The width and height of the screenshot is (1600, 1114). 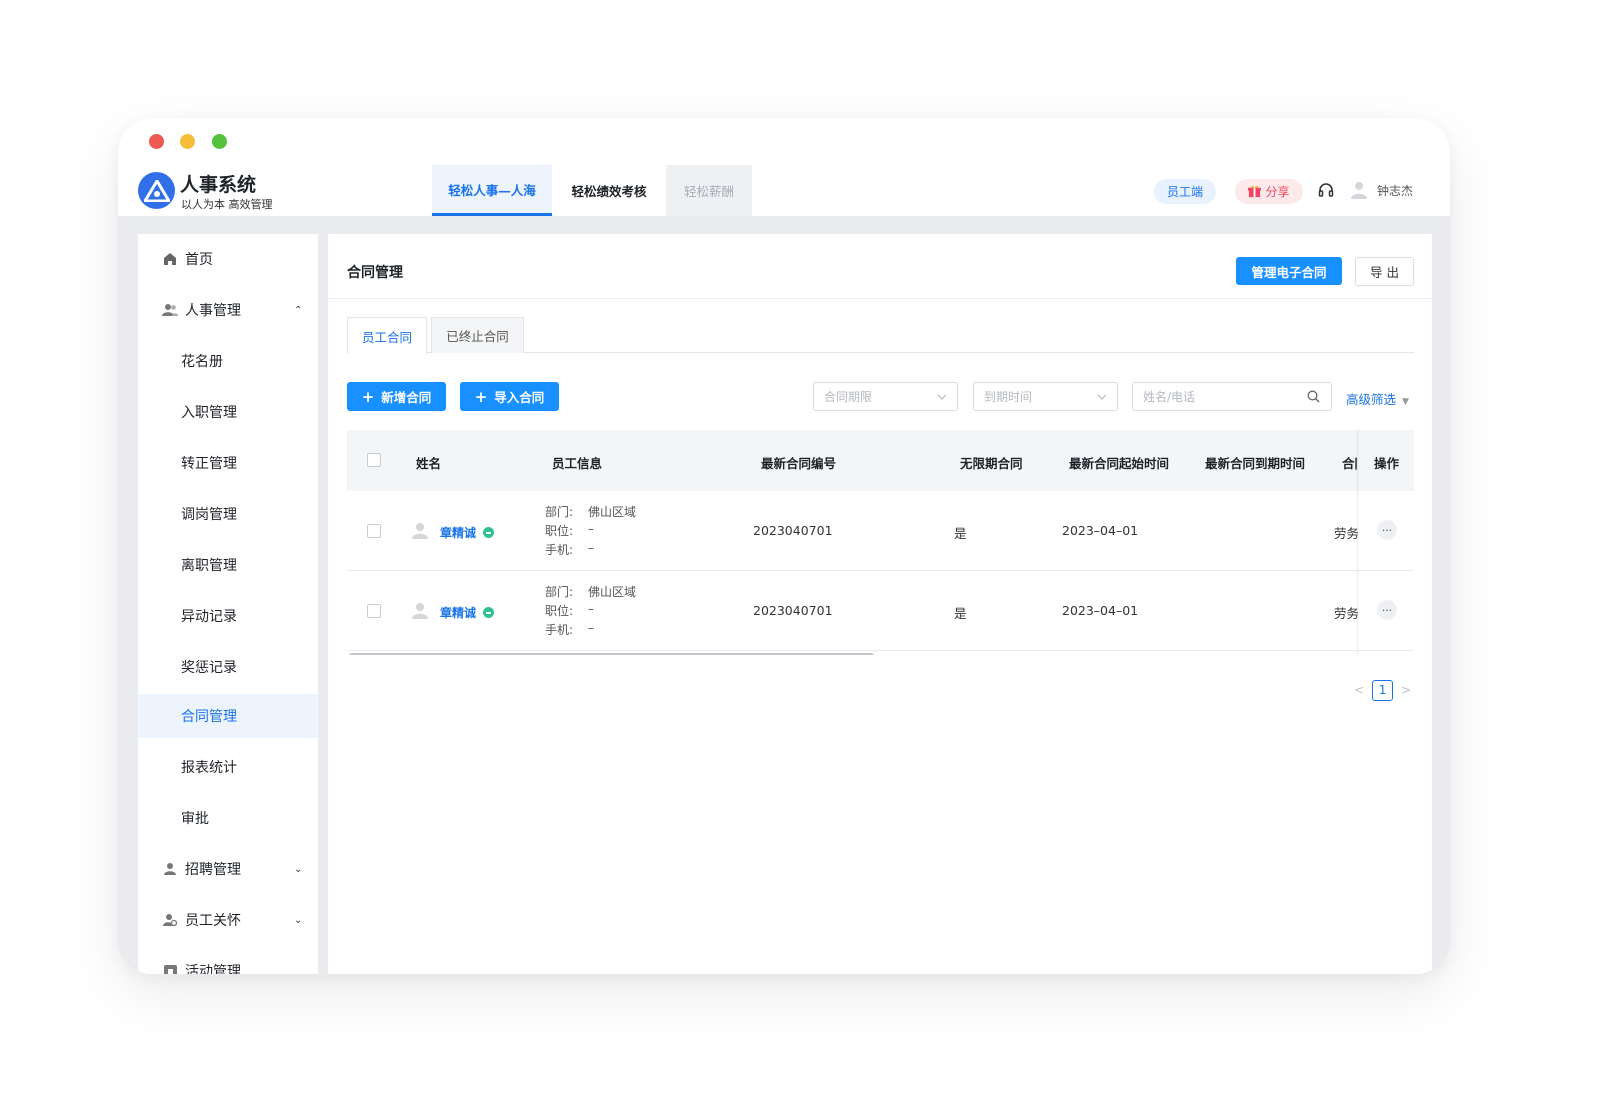 What do you see at coordinates (1377, 398) in the screenshot?
I see `advanced-filter-button: 高级筛选 ▼` at bounding box center [1377, 398].